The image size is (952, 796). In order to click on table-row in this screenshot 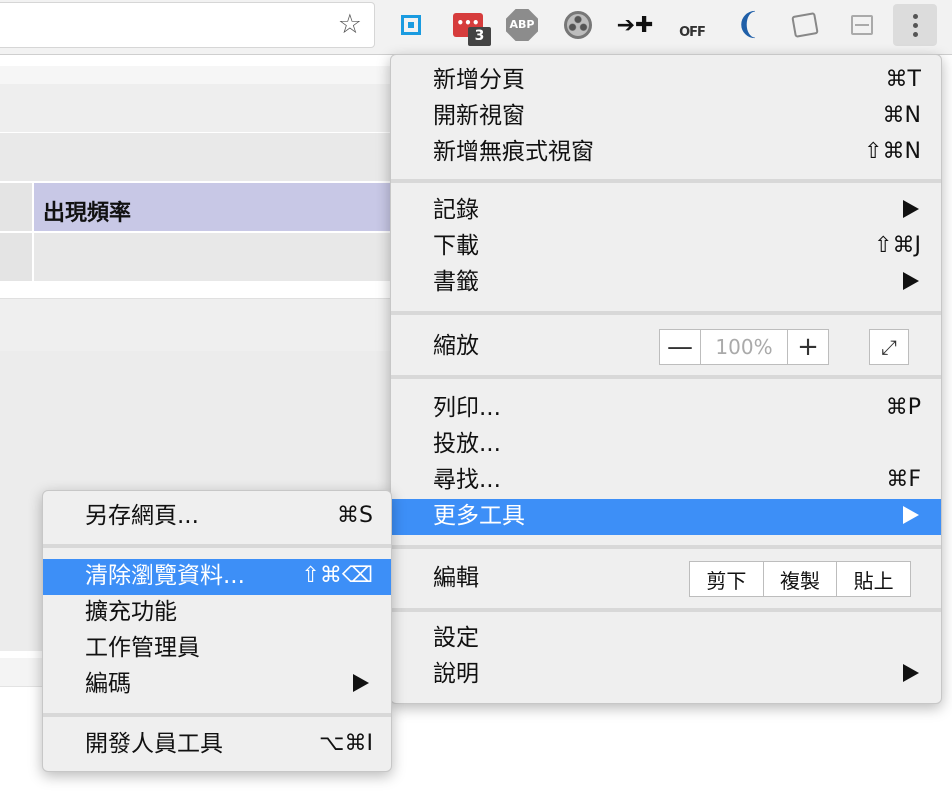, I will do `click(200, 257)`.